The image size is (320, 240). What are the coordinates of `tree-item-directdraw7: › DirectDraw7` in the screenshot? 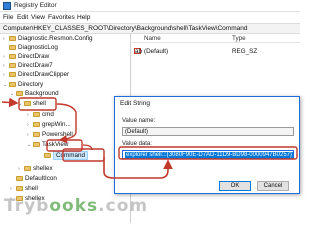 It's located at (28, 66).